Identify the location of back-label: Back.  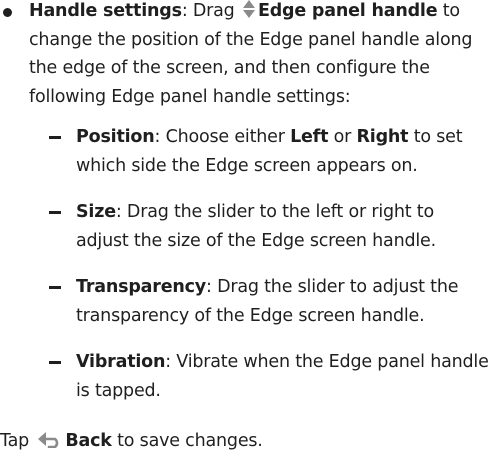
(88, 441).